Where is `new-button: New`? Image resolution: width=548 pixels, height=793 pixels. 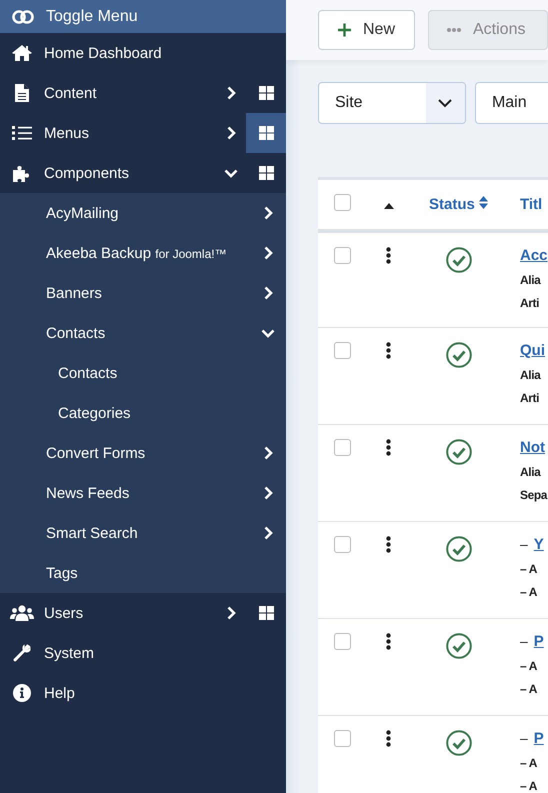
new-button: New is located at coordinates (366, 30).